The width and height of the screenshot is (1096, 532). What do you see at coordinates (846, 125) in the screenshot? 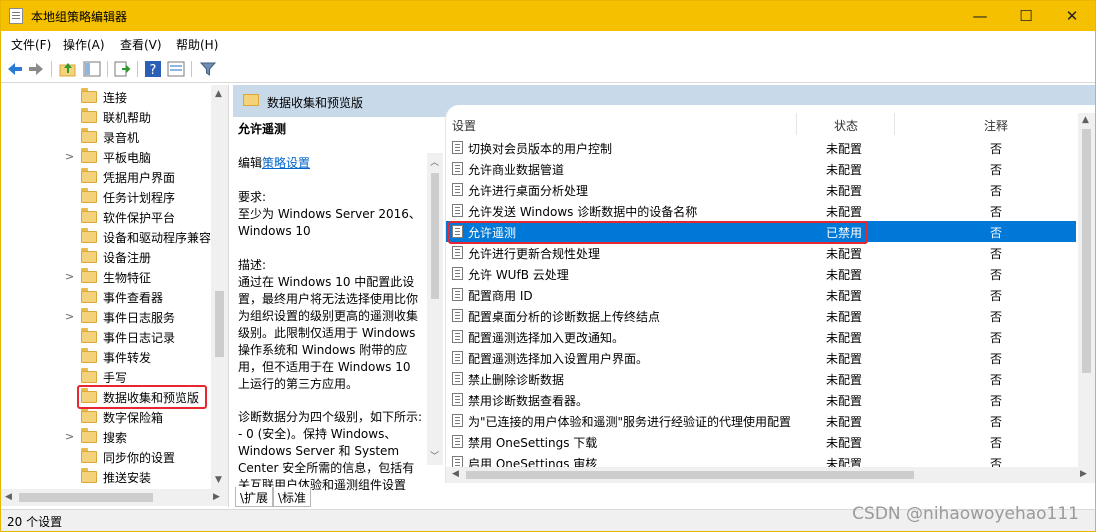
I see `column-state: 状态` at bounding box center [846, 125].